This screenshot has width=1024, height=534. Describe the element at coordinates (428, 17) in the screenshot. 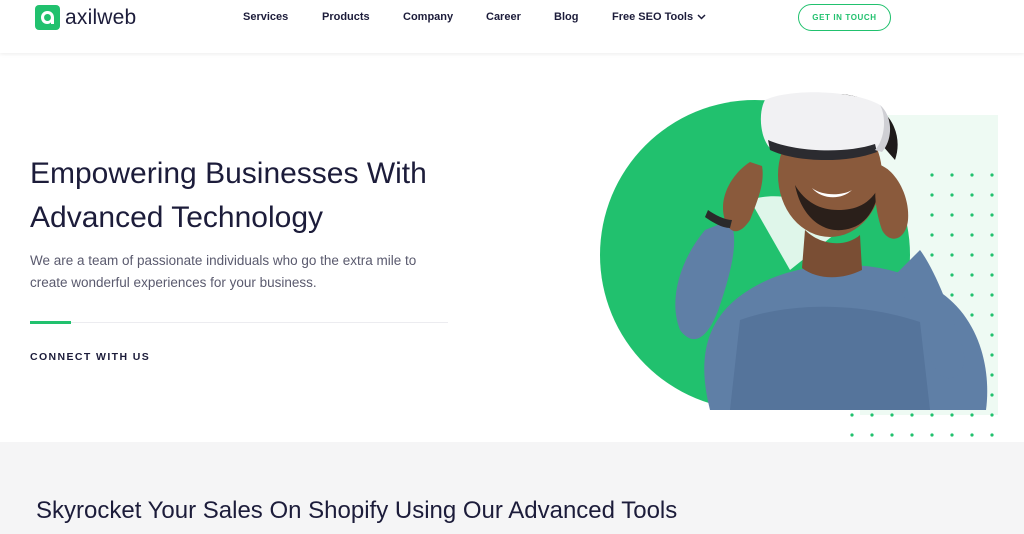

I see `nav-item-company: Company` at that location.